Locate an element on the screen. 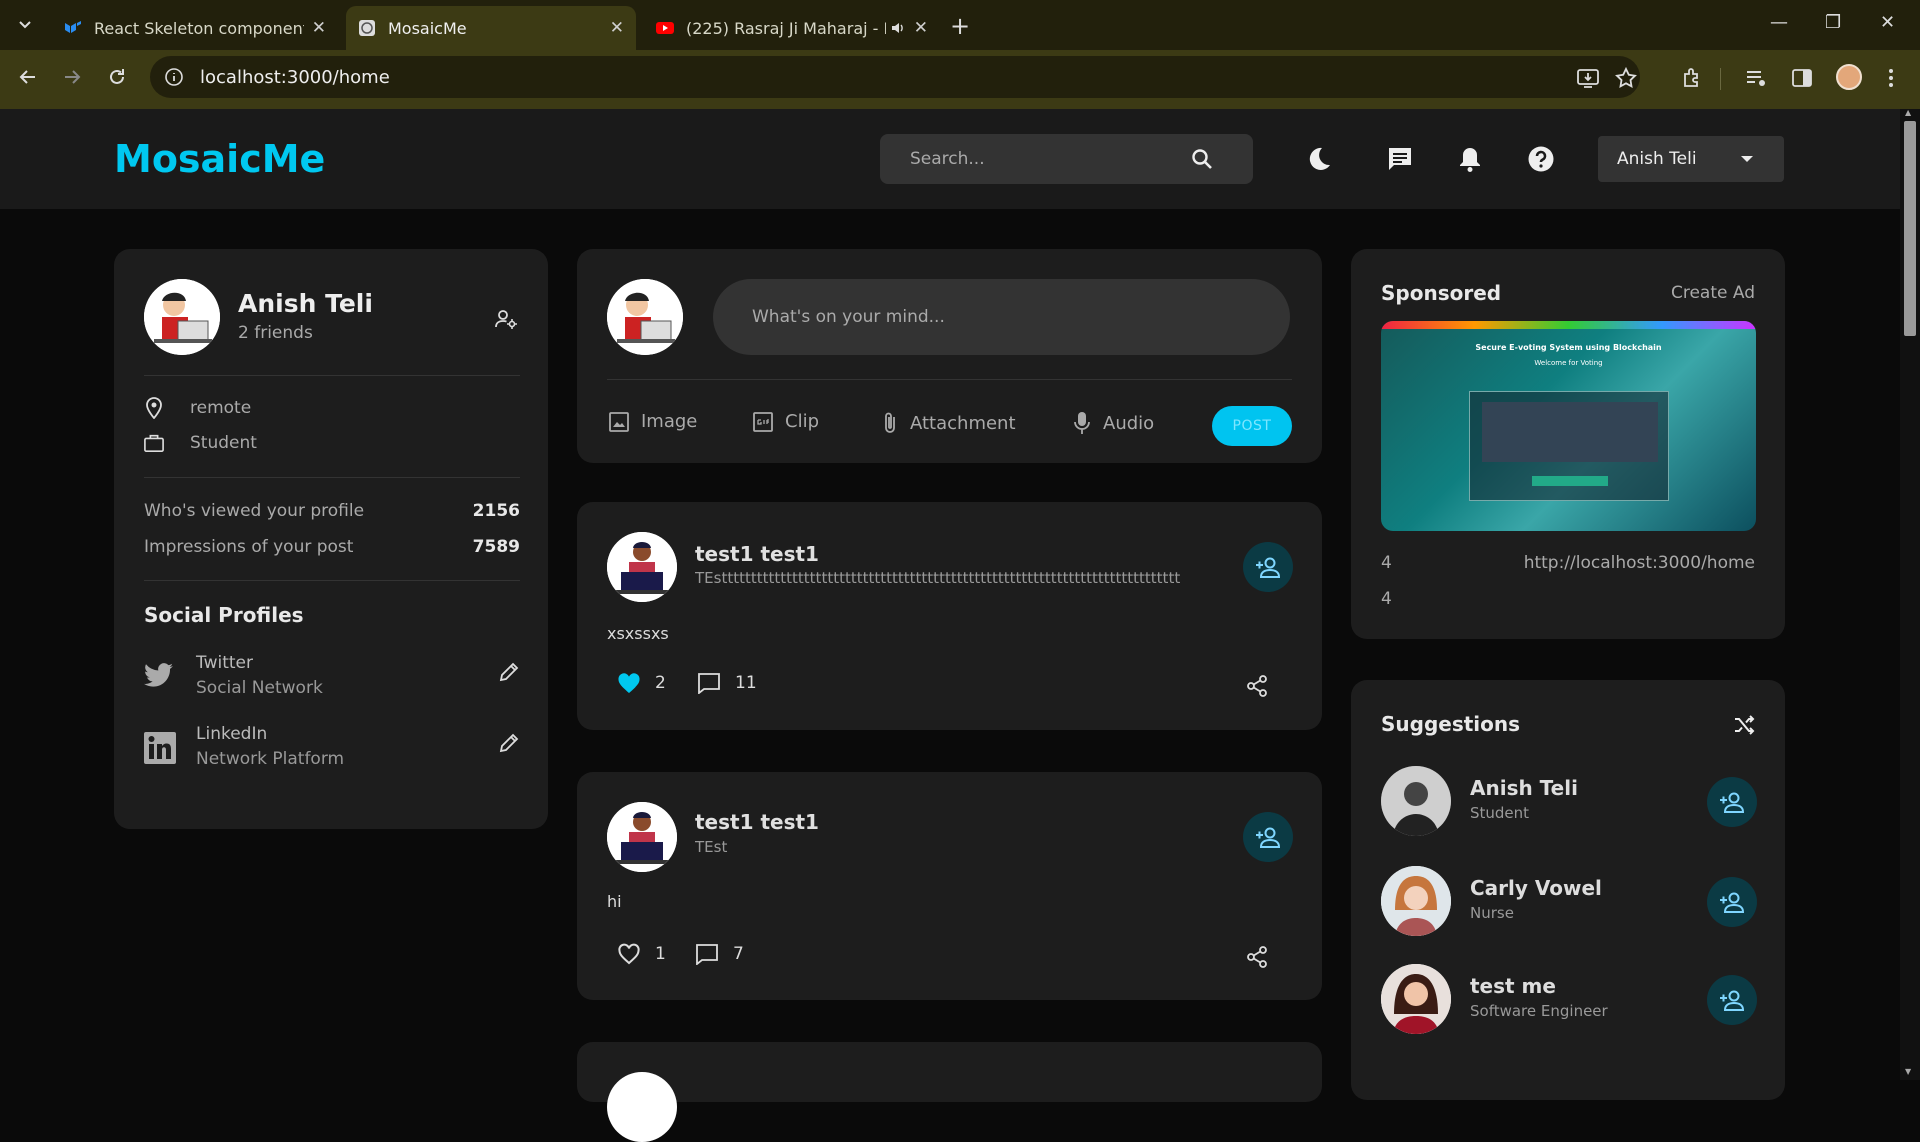  create-ad-link: Create Ad is located at coordinates (1713, 293).